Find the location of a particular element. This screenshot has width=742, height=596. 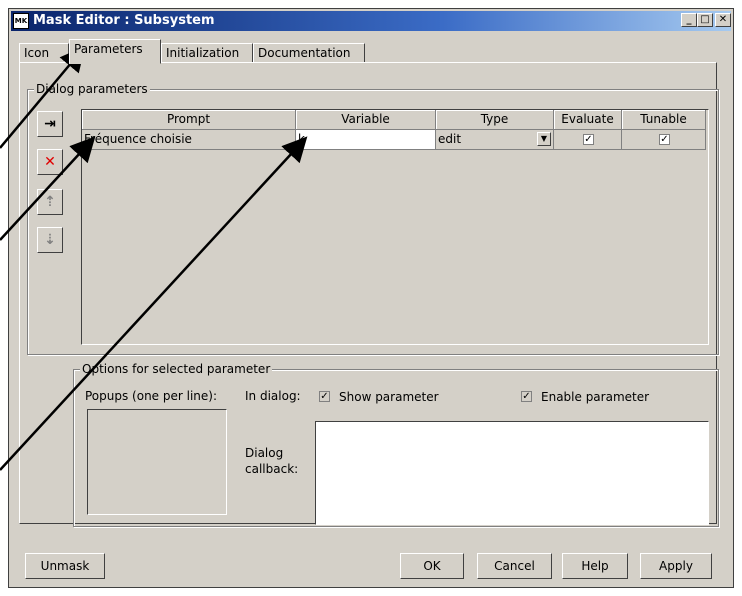

dialog-callback-label-1: Dialog is located at coordinates (264, 453).